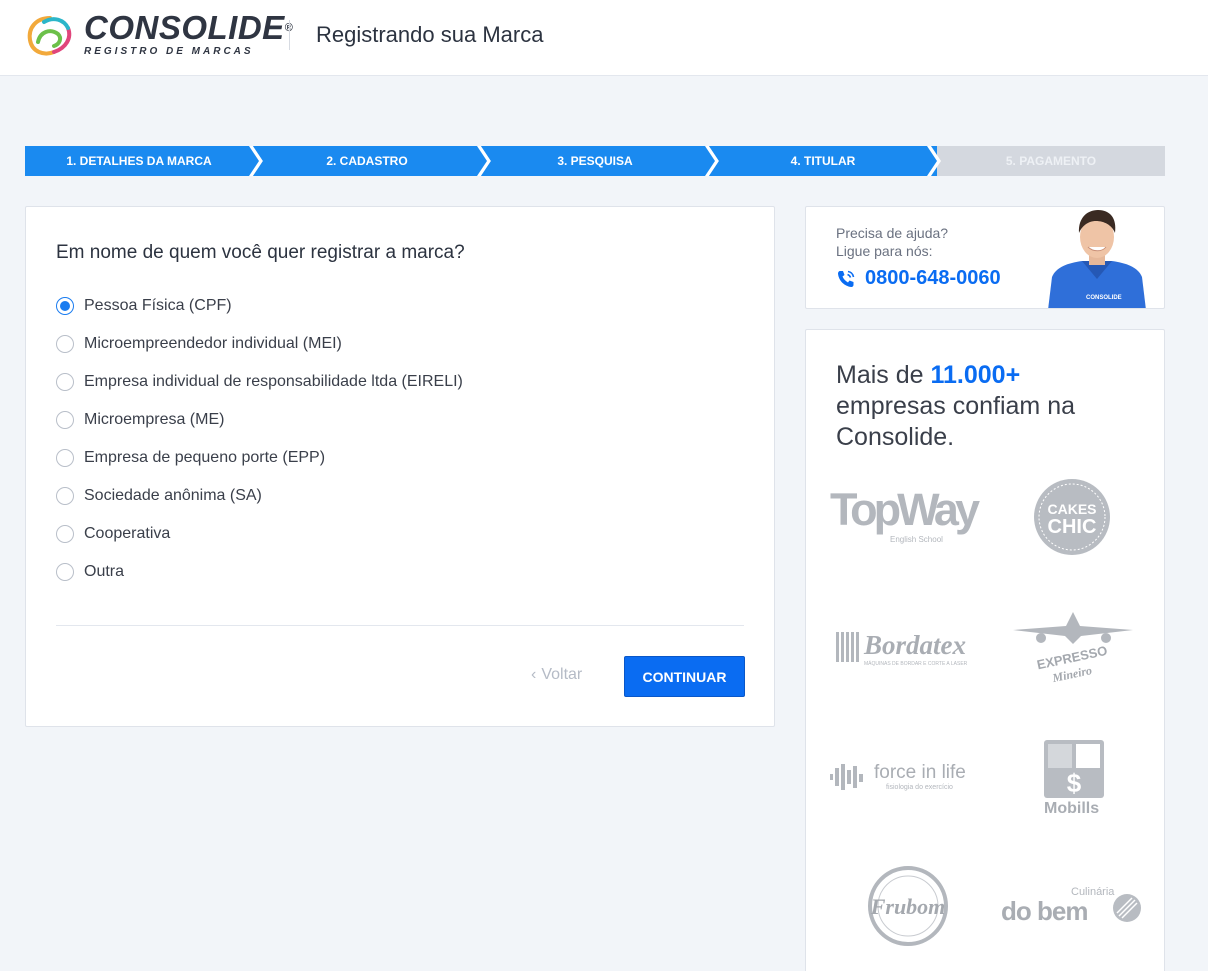  What do you see at coordinates (104, 571) in the screenshot?
I see `option-label: Outra` at bounding box center [104, 571].